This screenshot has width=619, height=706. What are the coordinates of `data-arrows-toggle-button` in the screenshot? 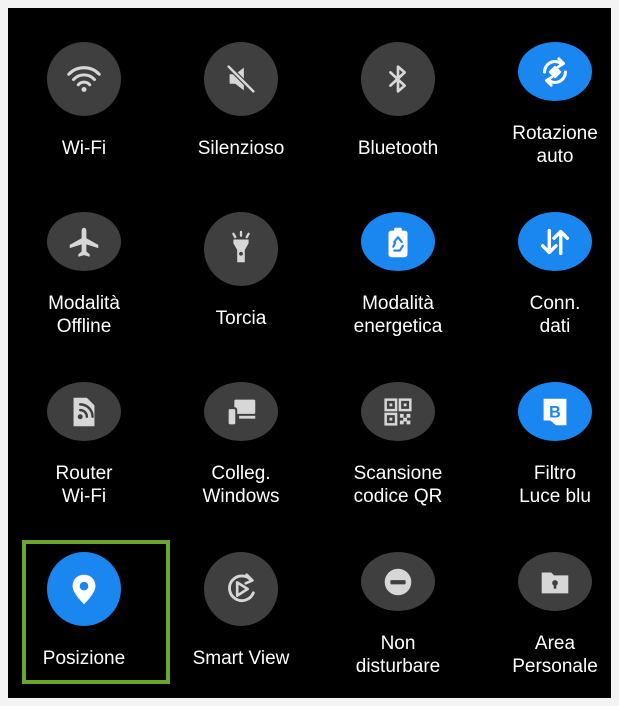 It's located at (555, 241).